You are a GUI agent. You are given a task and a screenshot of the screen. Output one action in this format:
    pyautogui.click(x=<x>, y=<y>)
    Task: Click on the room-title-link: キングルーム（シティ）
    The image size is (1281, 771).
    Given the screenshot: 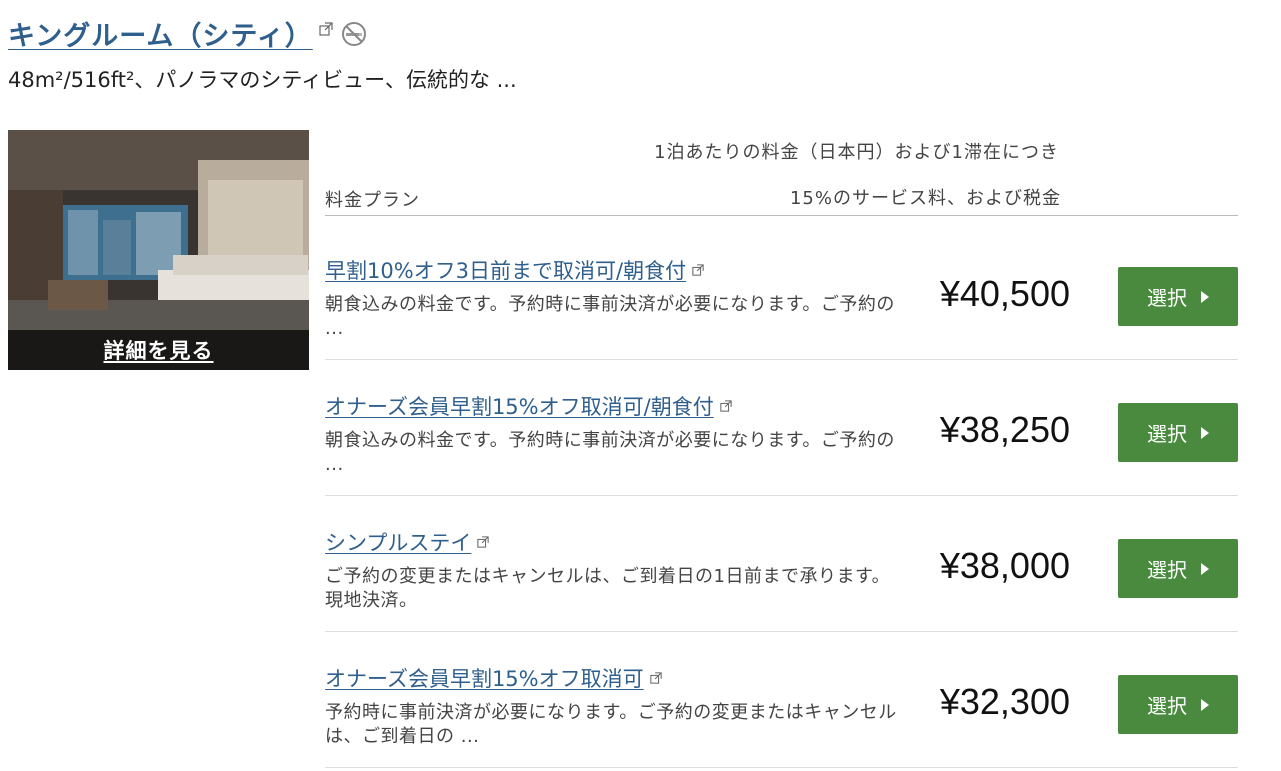 What is the action you would take?
    pyautogui.click(x=160, y=33)
    